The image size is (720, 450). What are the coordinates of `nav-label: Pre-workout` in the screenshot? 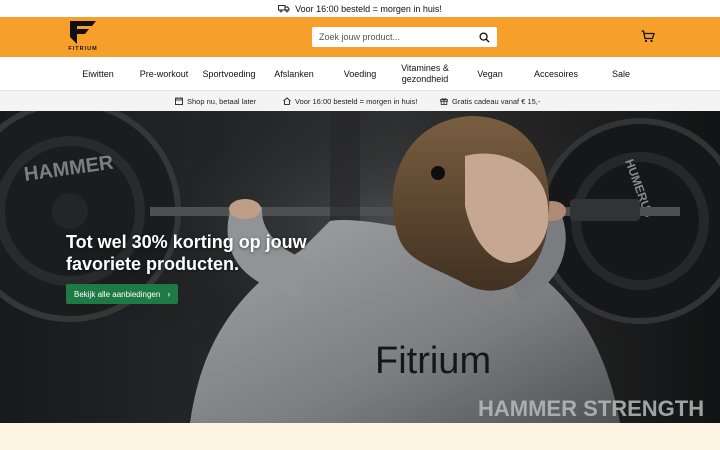 It's located at (164, 73).